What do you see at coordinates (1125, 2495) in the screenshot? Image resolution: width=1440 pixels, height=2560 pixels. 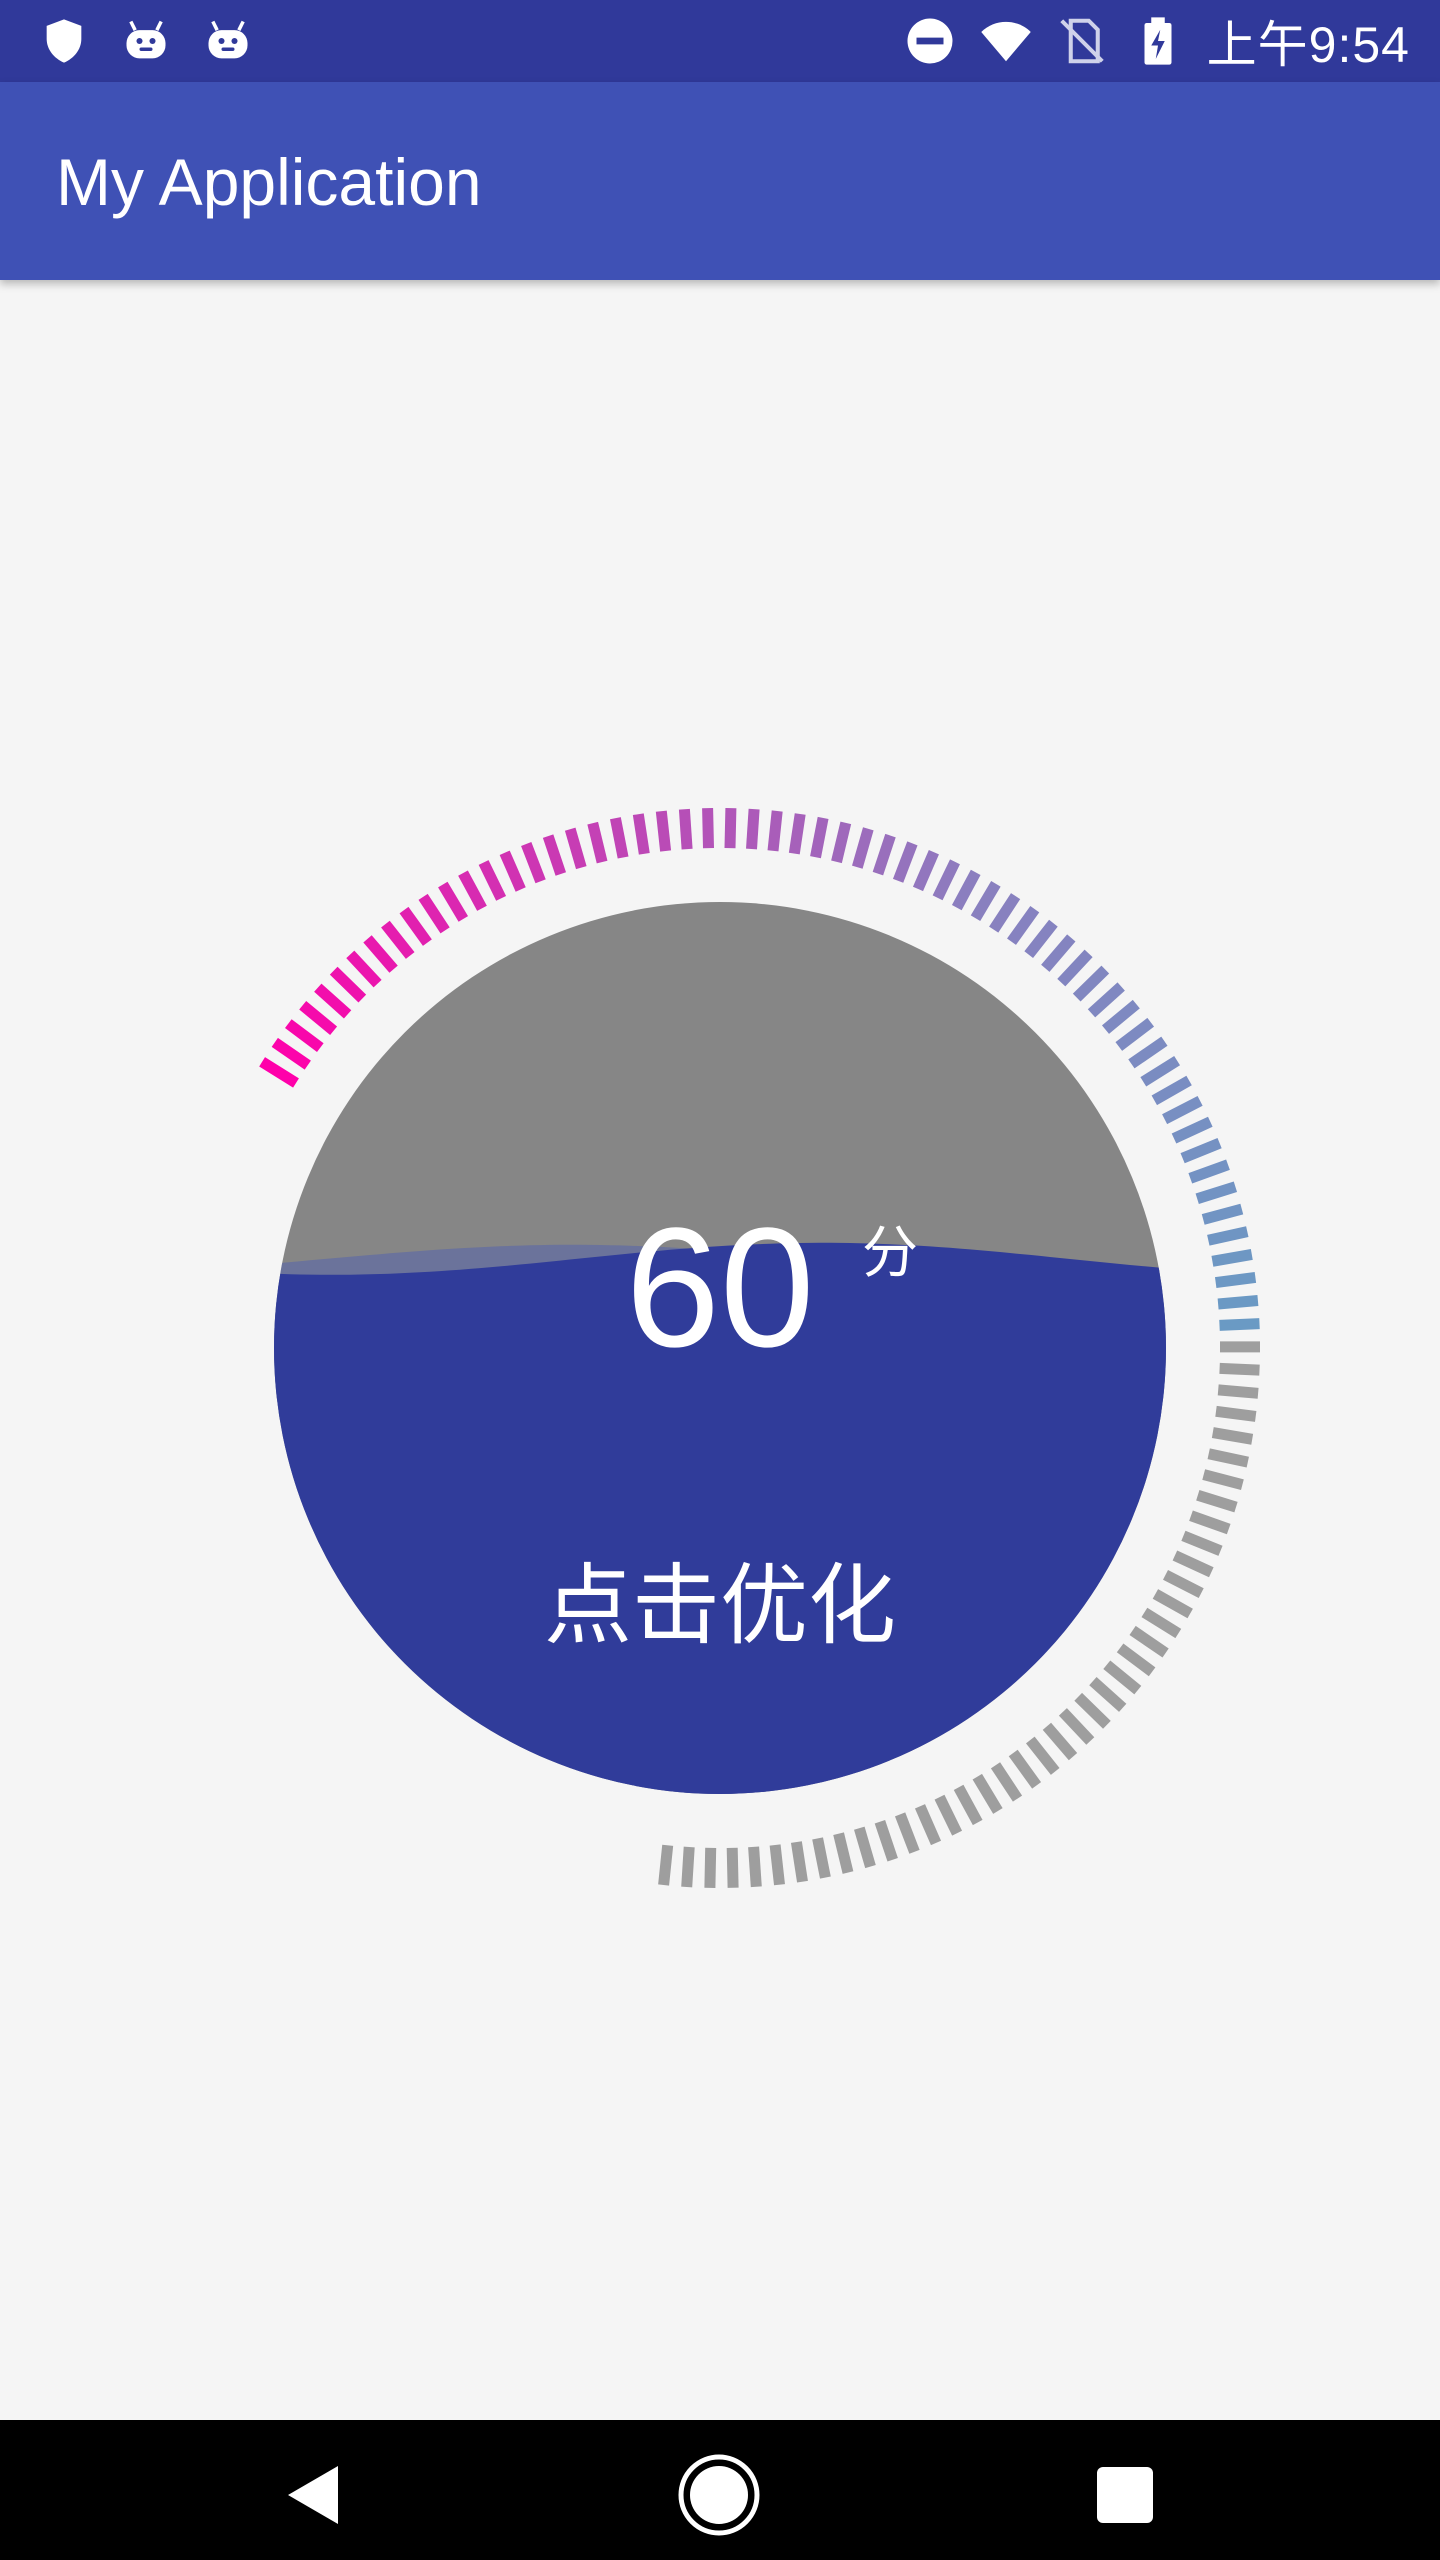 I see `recents-icon` at bounding box center [1125, 2495].